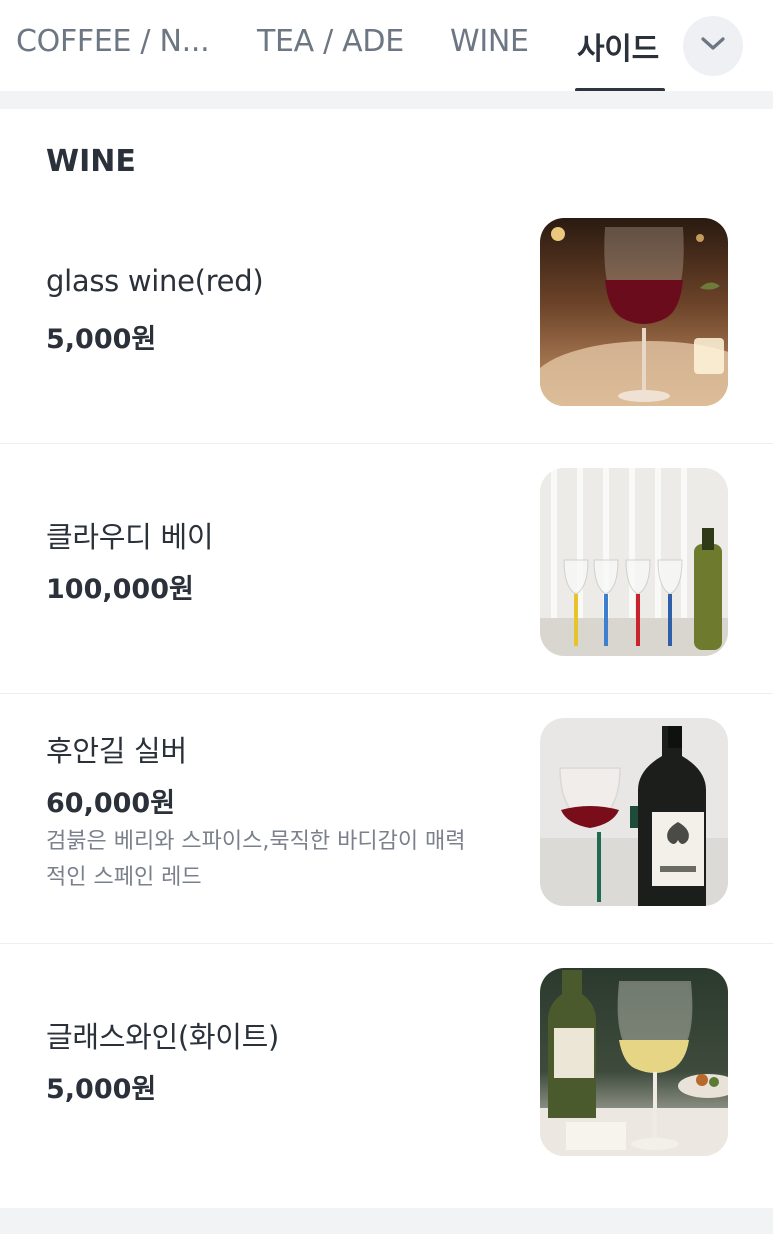 This screenshot has width=773, height=1234. Describe the element at coordinates (634, 562) in the screenshot. I see `colored-stem-glasses-photo` at that location.